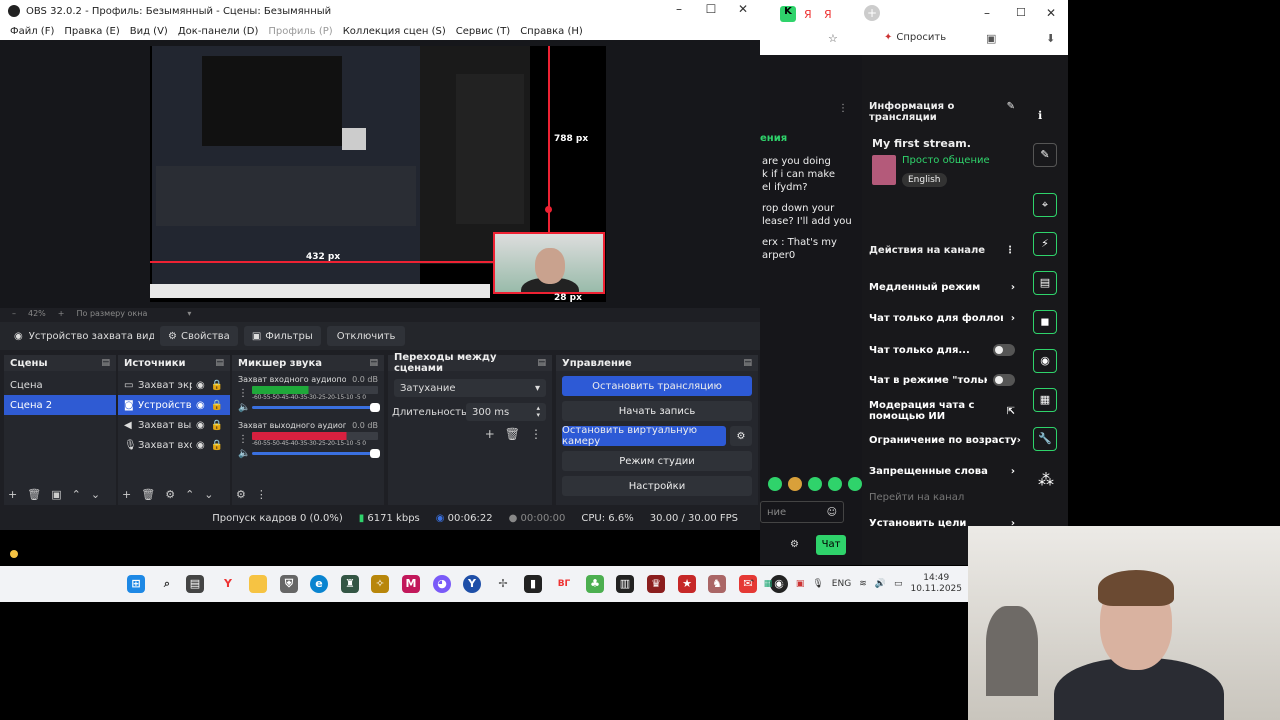 This screenshot has height=720, width=1280. What do you see at coordinates (717, 584) in the screenshot?
I see `game4-icon: ♞` at bounding box center [717, 584].